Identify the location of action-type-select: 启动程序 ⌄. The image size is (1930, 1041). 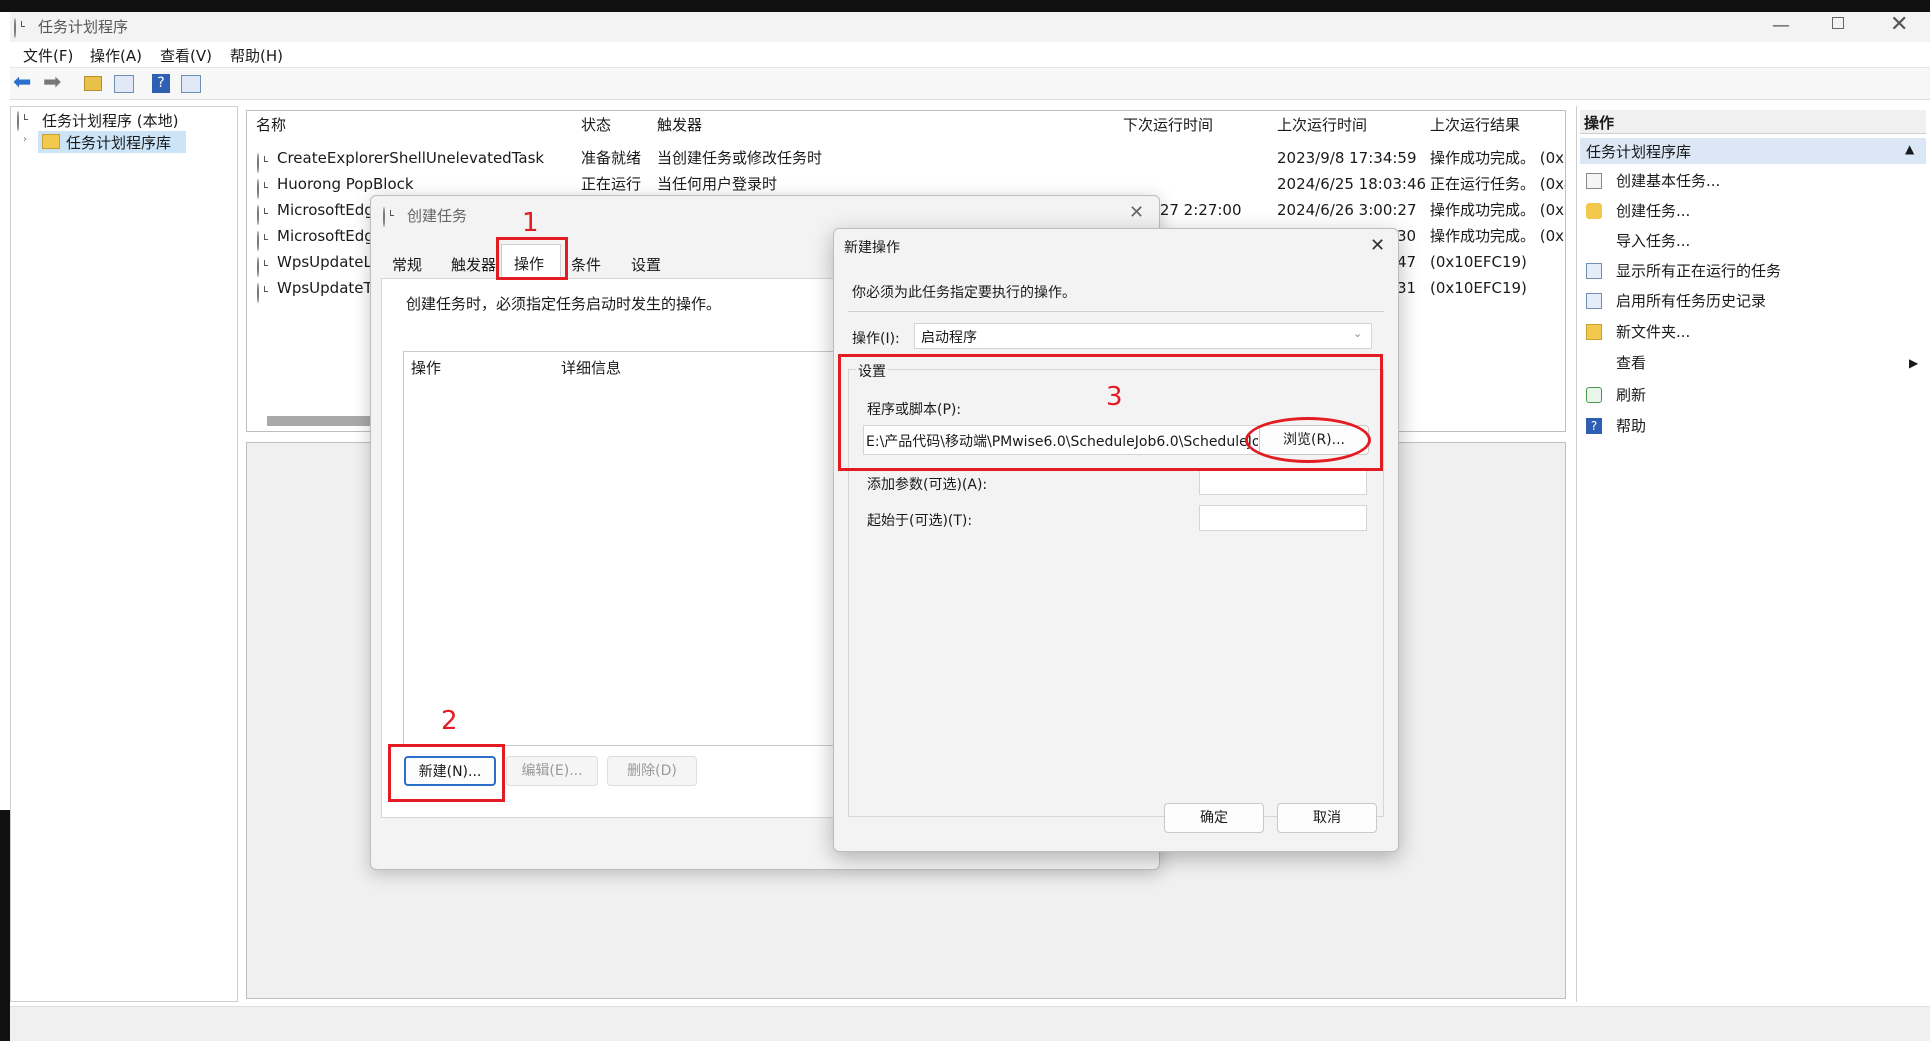
(1143, 336).